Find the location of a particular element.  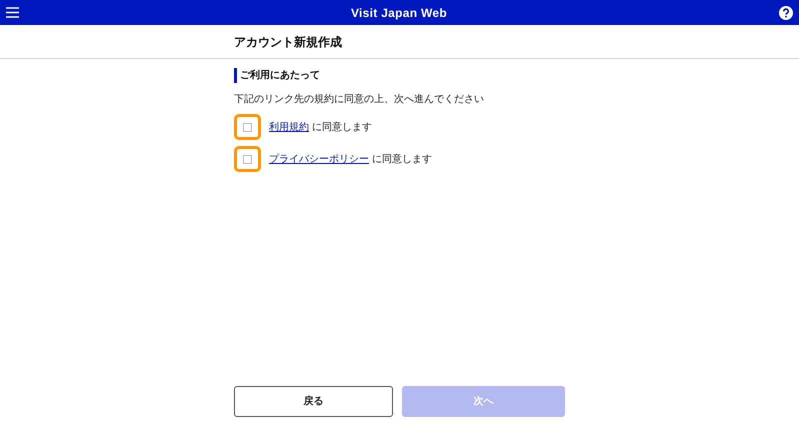

policy-link: 利用規約 is located at coordinates (289, 127).